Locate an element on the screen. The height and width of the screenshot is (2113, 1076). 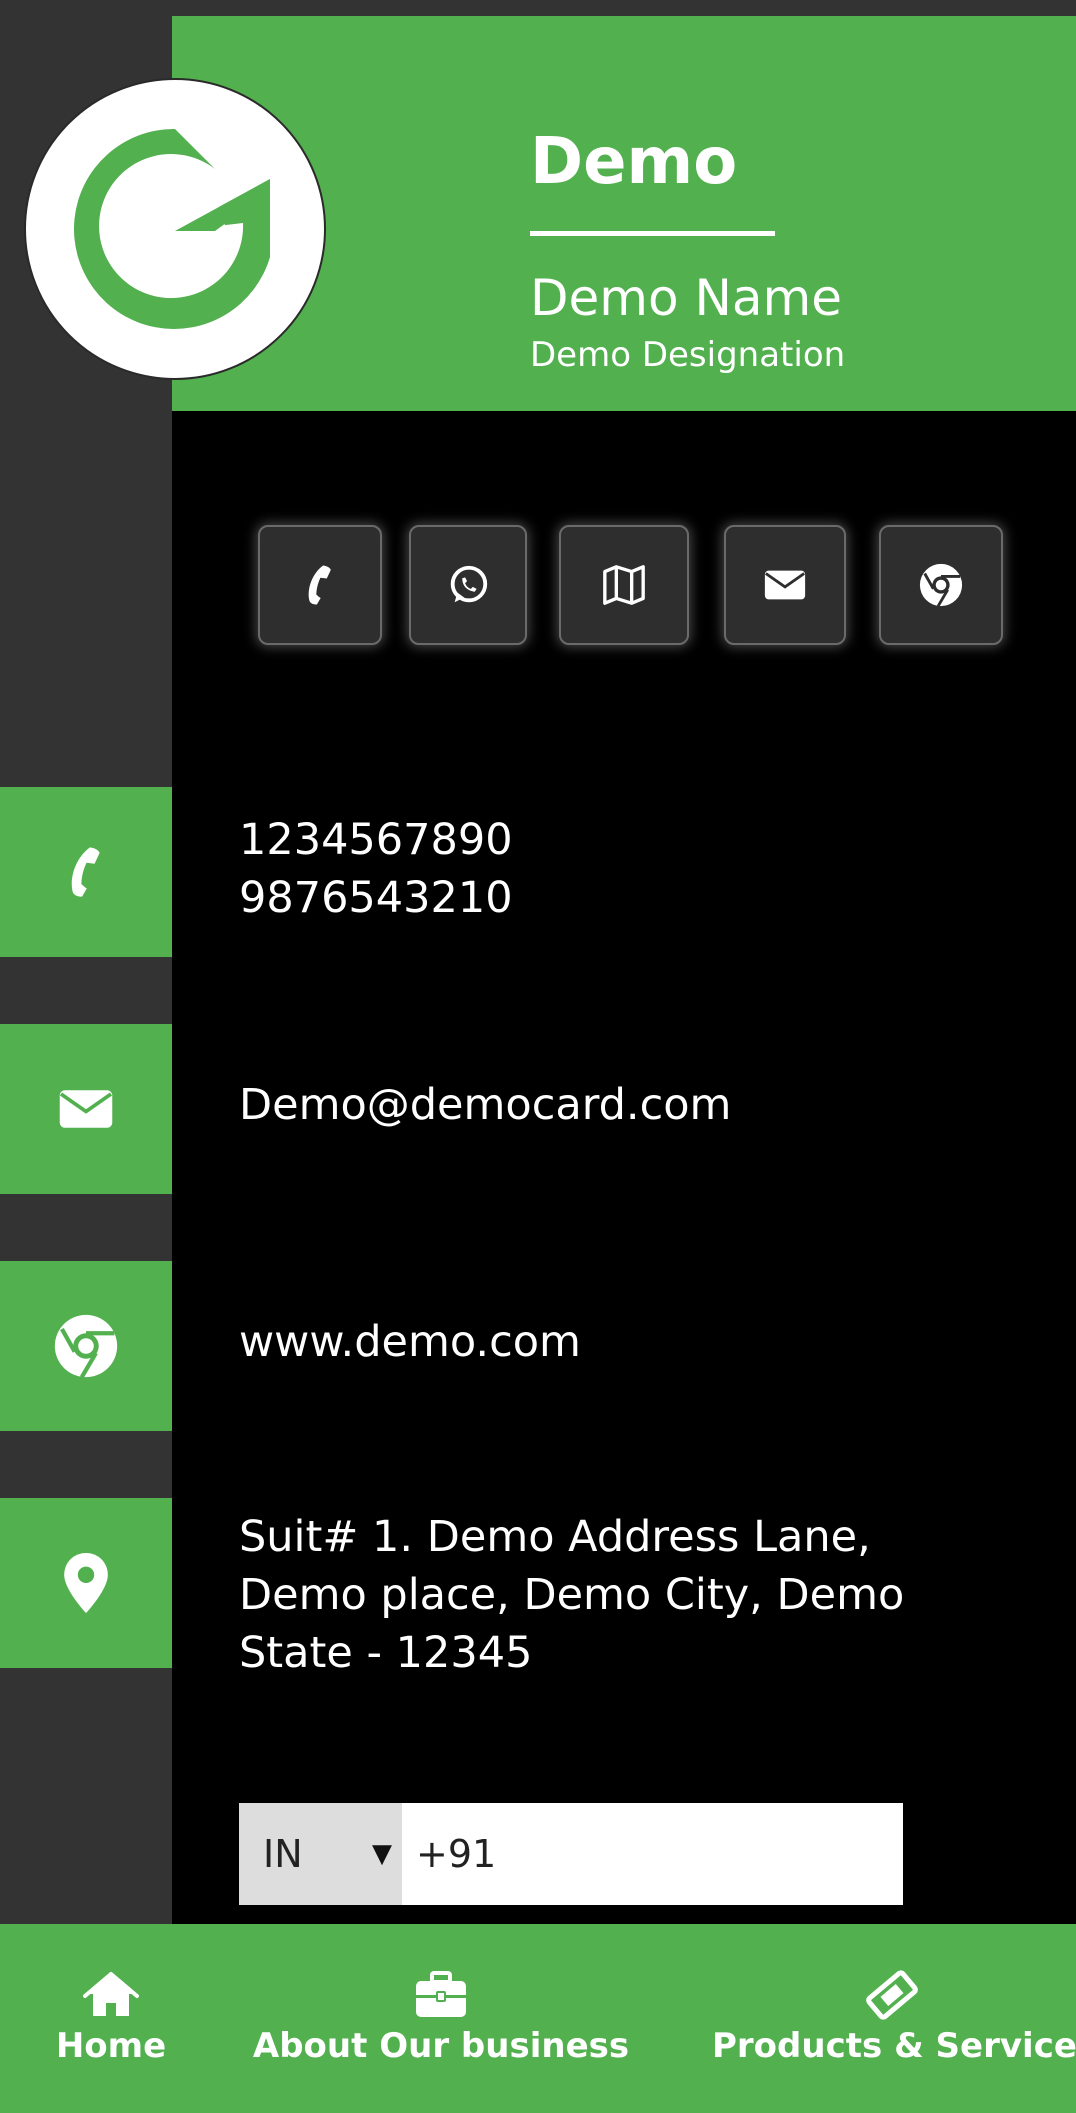
home-icon is located at coordinates (111, 1994).